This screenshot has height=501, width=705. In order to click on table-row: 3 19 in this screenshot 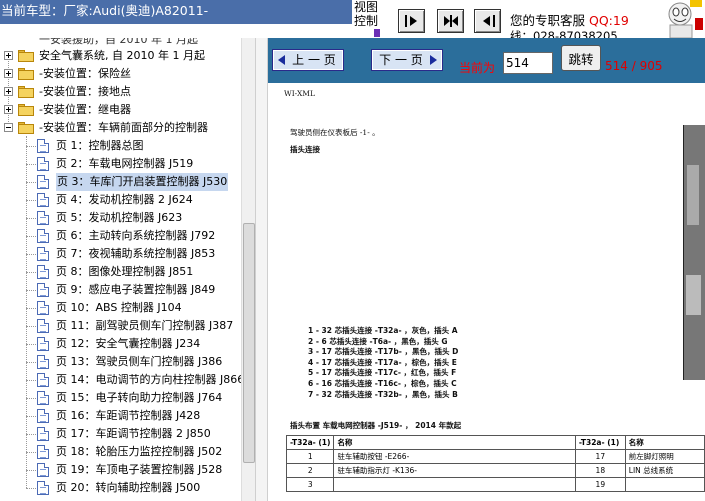, I will do `click(495, 484)`.